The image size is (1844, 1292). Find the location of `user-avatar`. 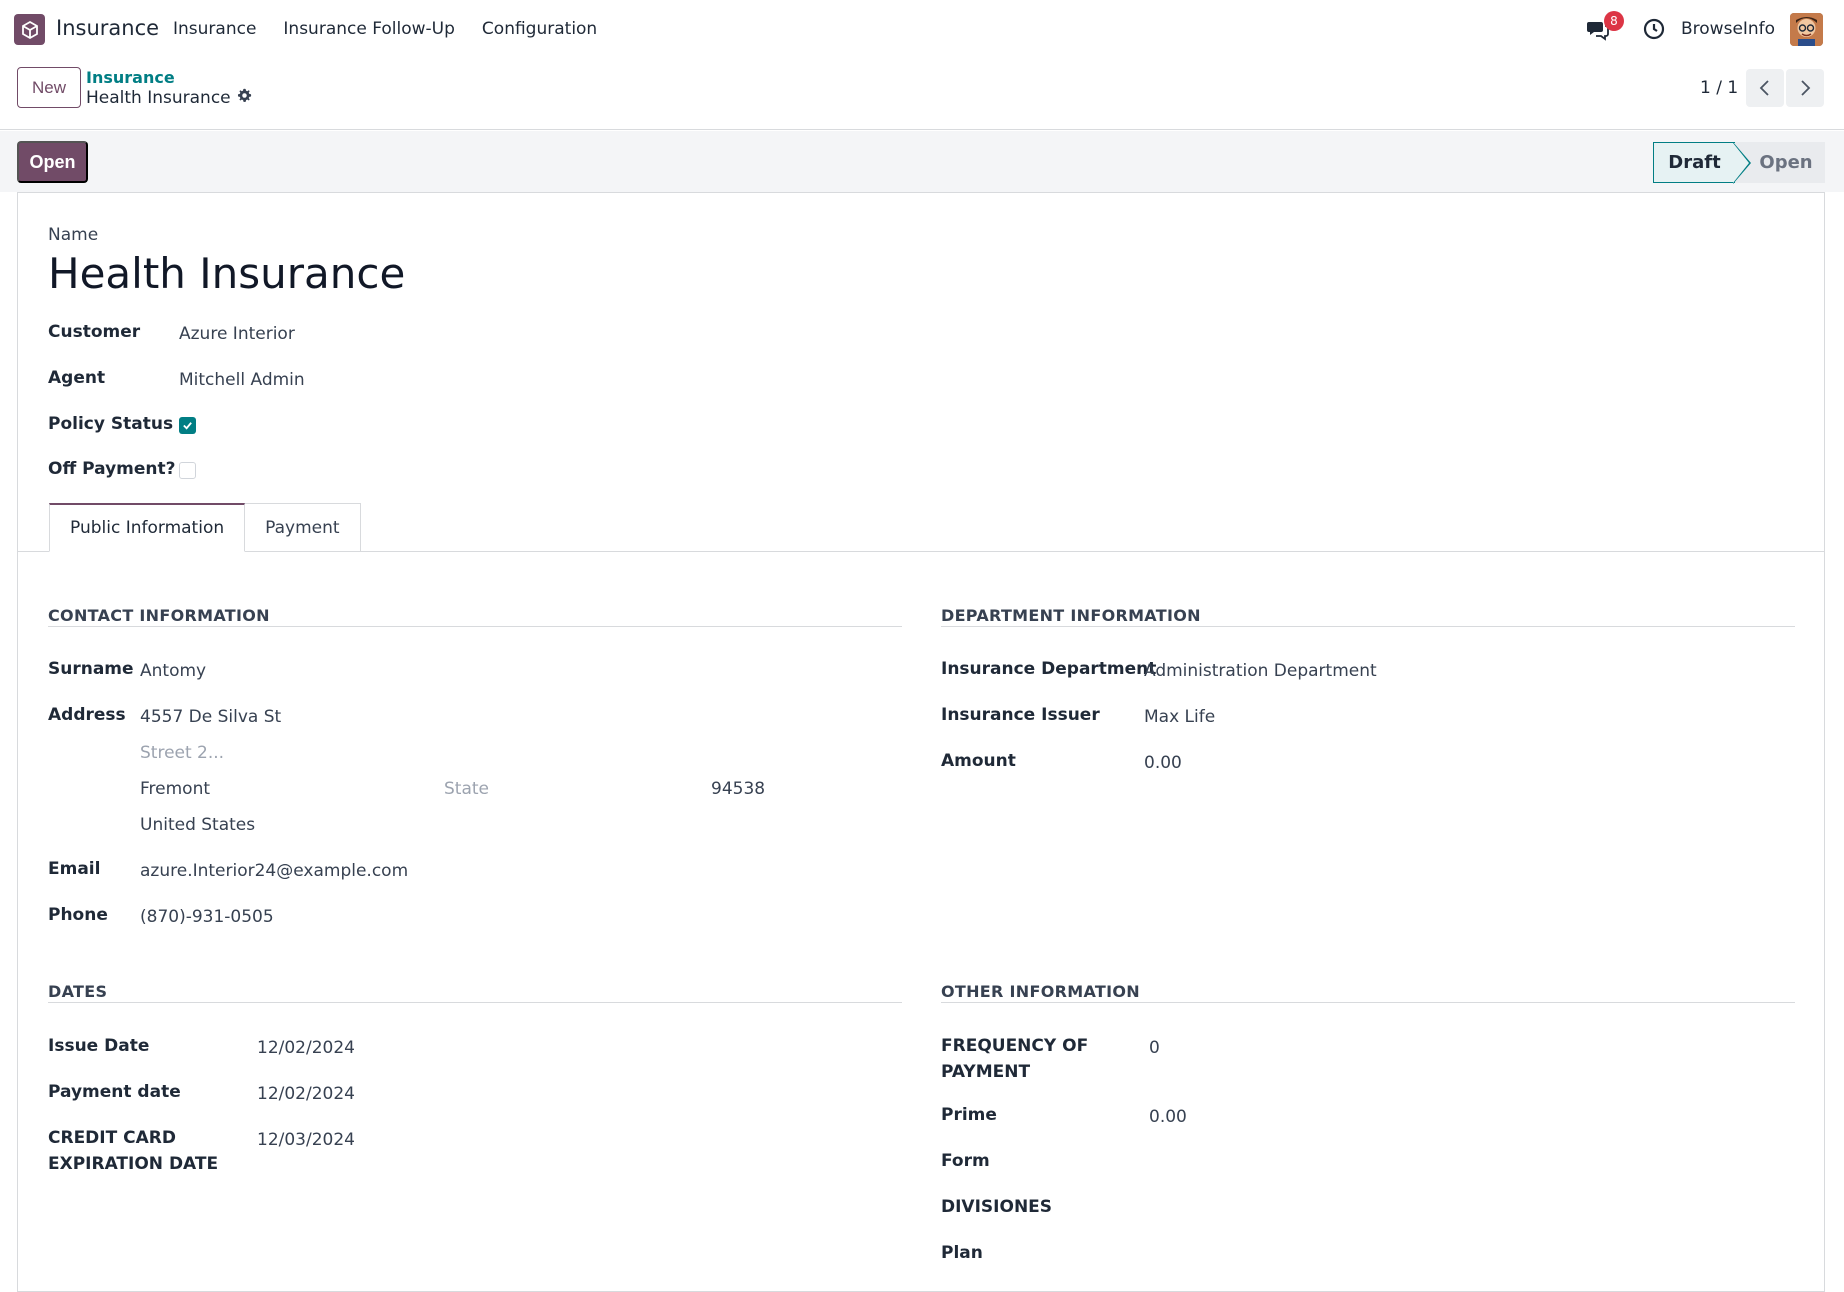

user-avatar is located at coordinates (1806, 29).